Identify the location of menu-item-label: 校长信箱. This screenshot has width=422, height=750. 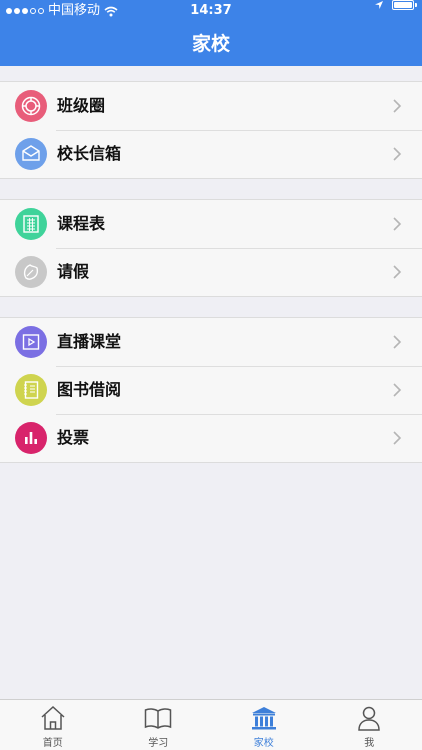
(89, 153).